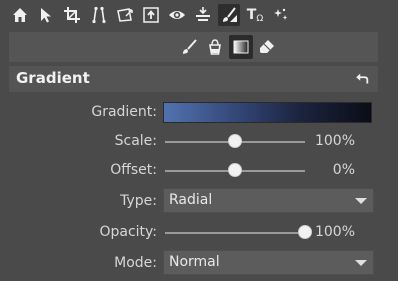 This screenshot has height=281, width=398. I want to click on undo-icon, so click(362, 78).